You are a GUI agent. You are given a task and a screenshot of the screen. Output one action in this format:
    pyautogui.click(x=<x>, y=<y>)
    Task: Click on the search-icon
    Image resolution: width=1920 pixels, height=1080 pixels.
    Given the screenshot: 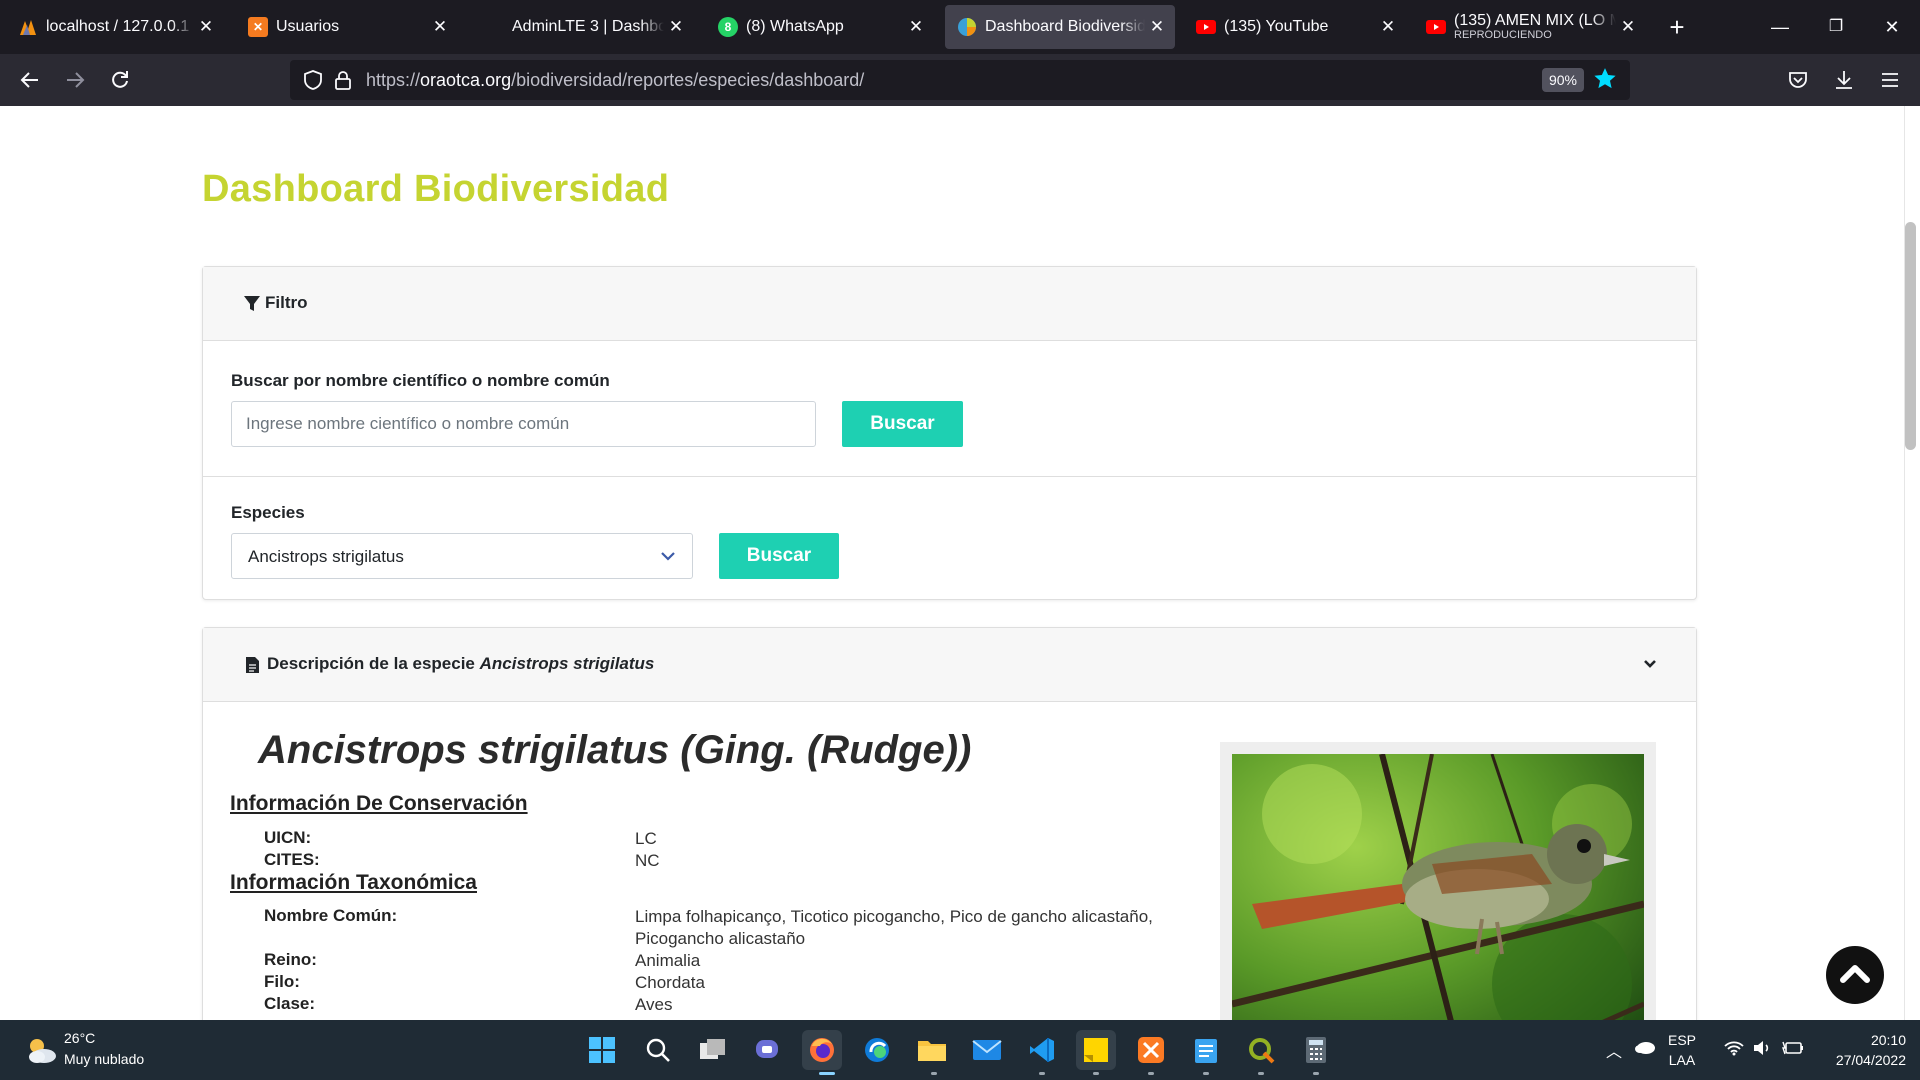 What is the action you would take?
    pyautogui.click(x=658, y=1050)
    